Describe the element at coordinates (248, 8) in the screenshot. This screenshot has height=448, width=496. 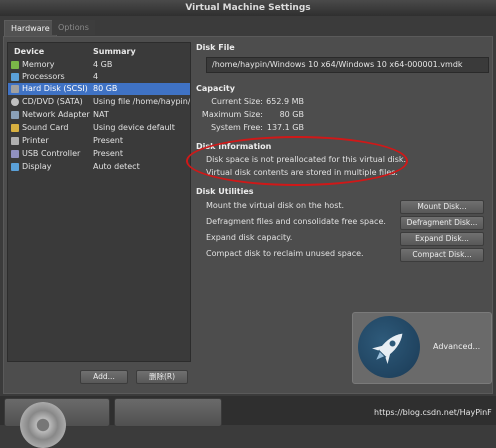
I see `window-title: Virtual Machine Settings` at that location.